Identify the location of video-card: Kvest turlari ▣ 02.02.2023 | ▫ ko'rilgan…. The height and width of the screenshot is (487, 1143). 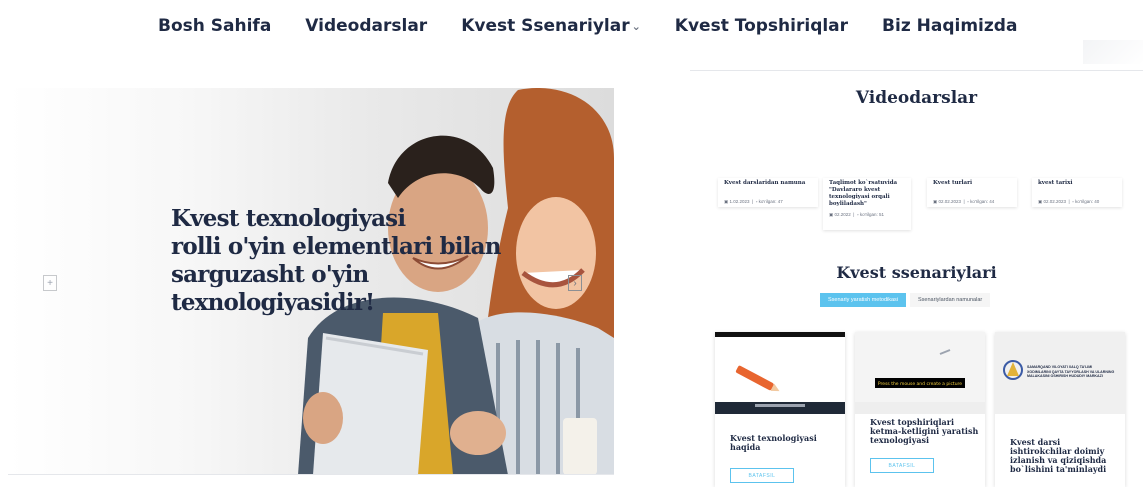
(972, 192).